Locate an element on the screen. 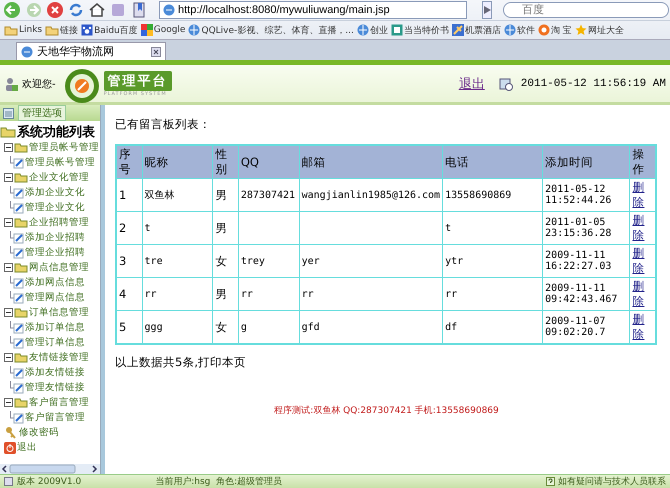 The image size is (670, 488). tree-item-link: 添加订单信息 is located at coordinates (55, 327).